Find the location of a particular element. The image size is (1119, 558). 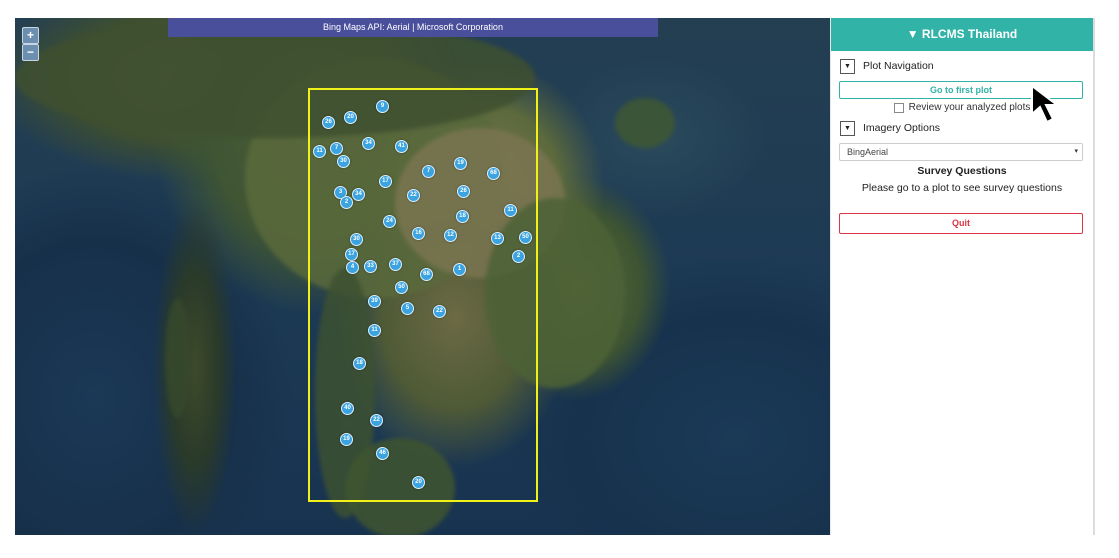

plot-marker: 1 is located at coordinates (459, 269).